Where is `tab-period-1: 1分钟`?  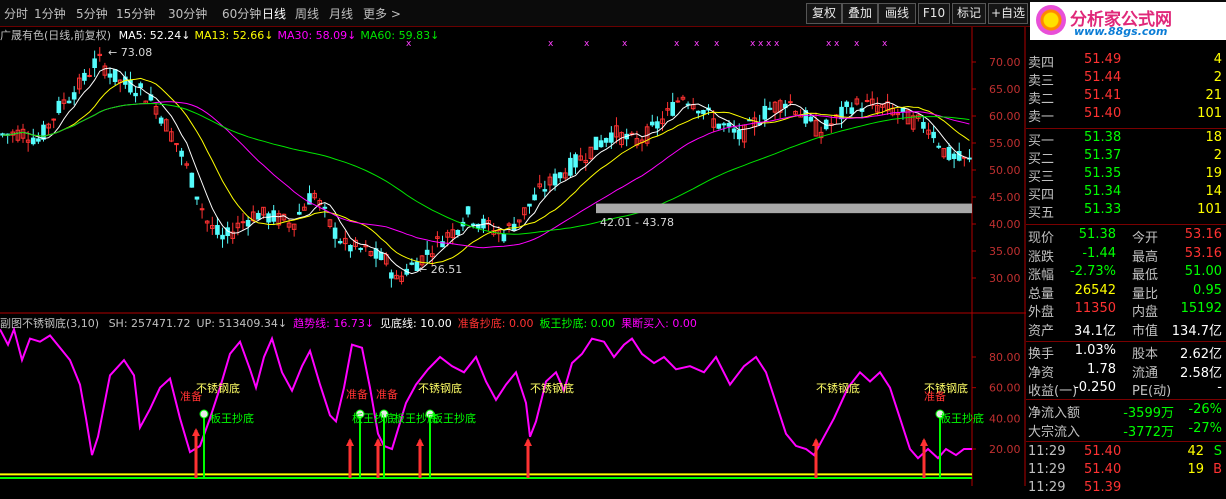 tab-period-1: 1分钟 is located at coordinates (50, 13).